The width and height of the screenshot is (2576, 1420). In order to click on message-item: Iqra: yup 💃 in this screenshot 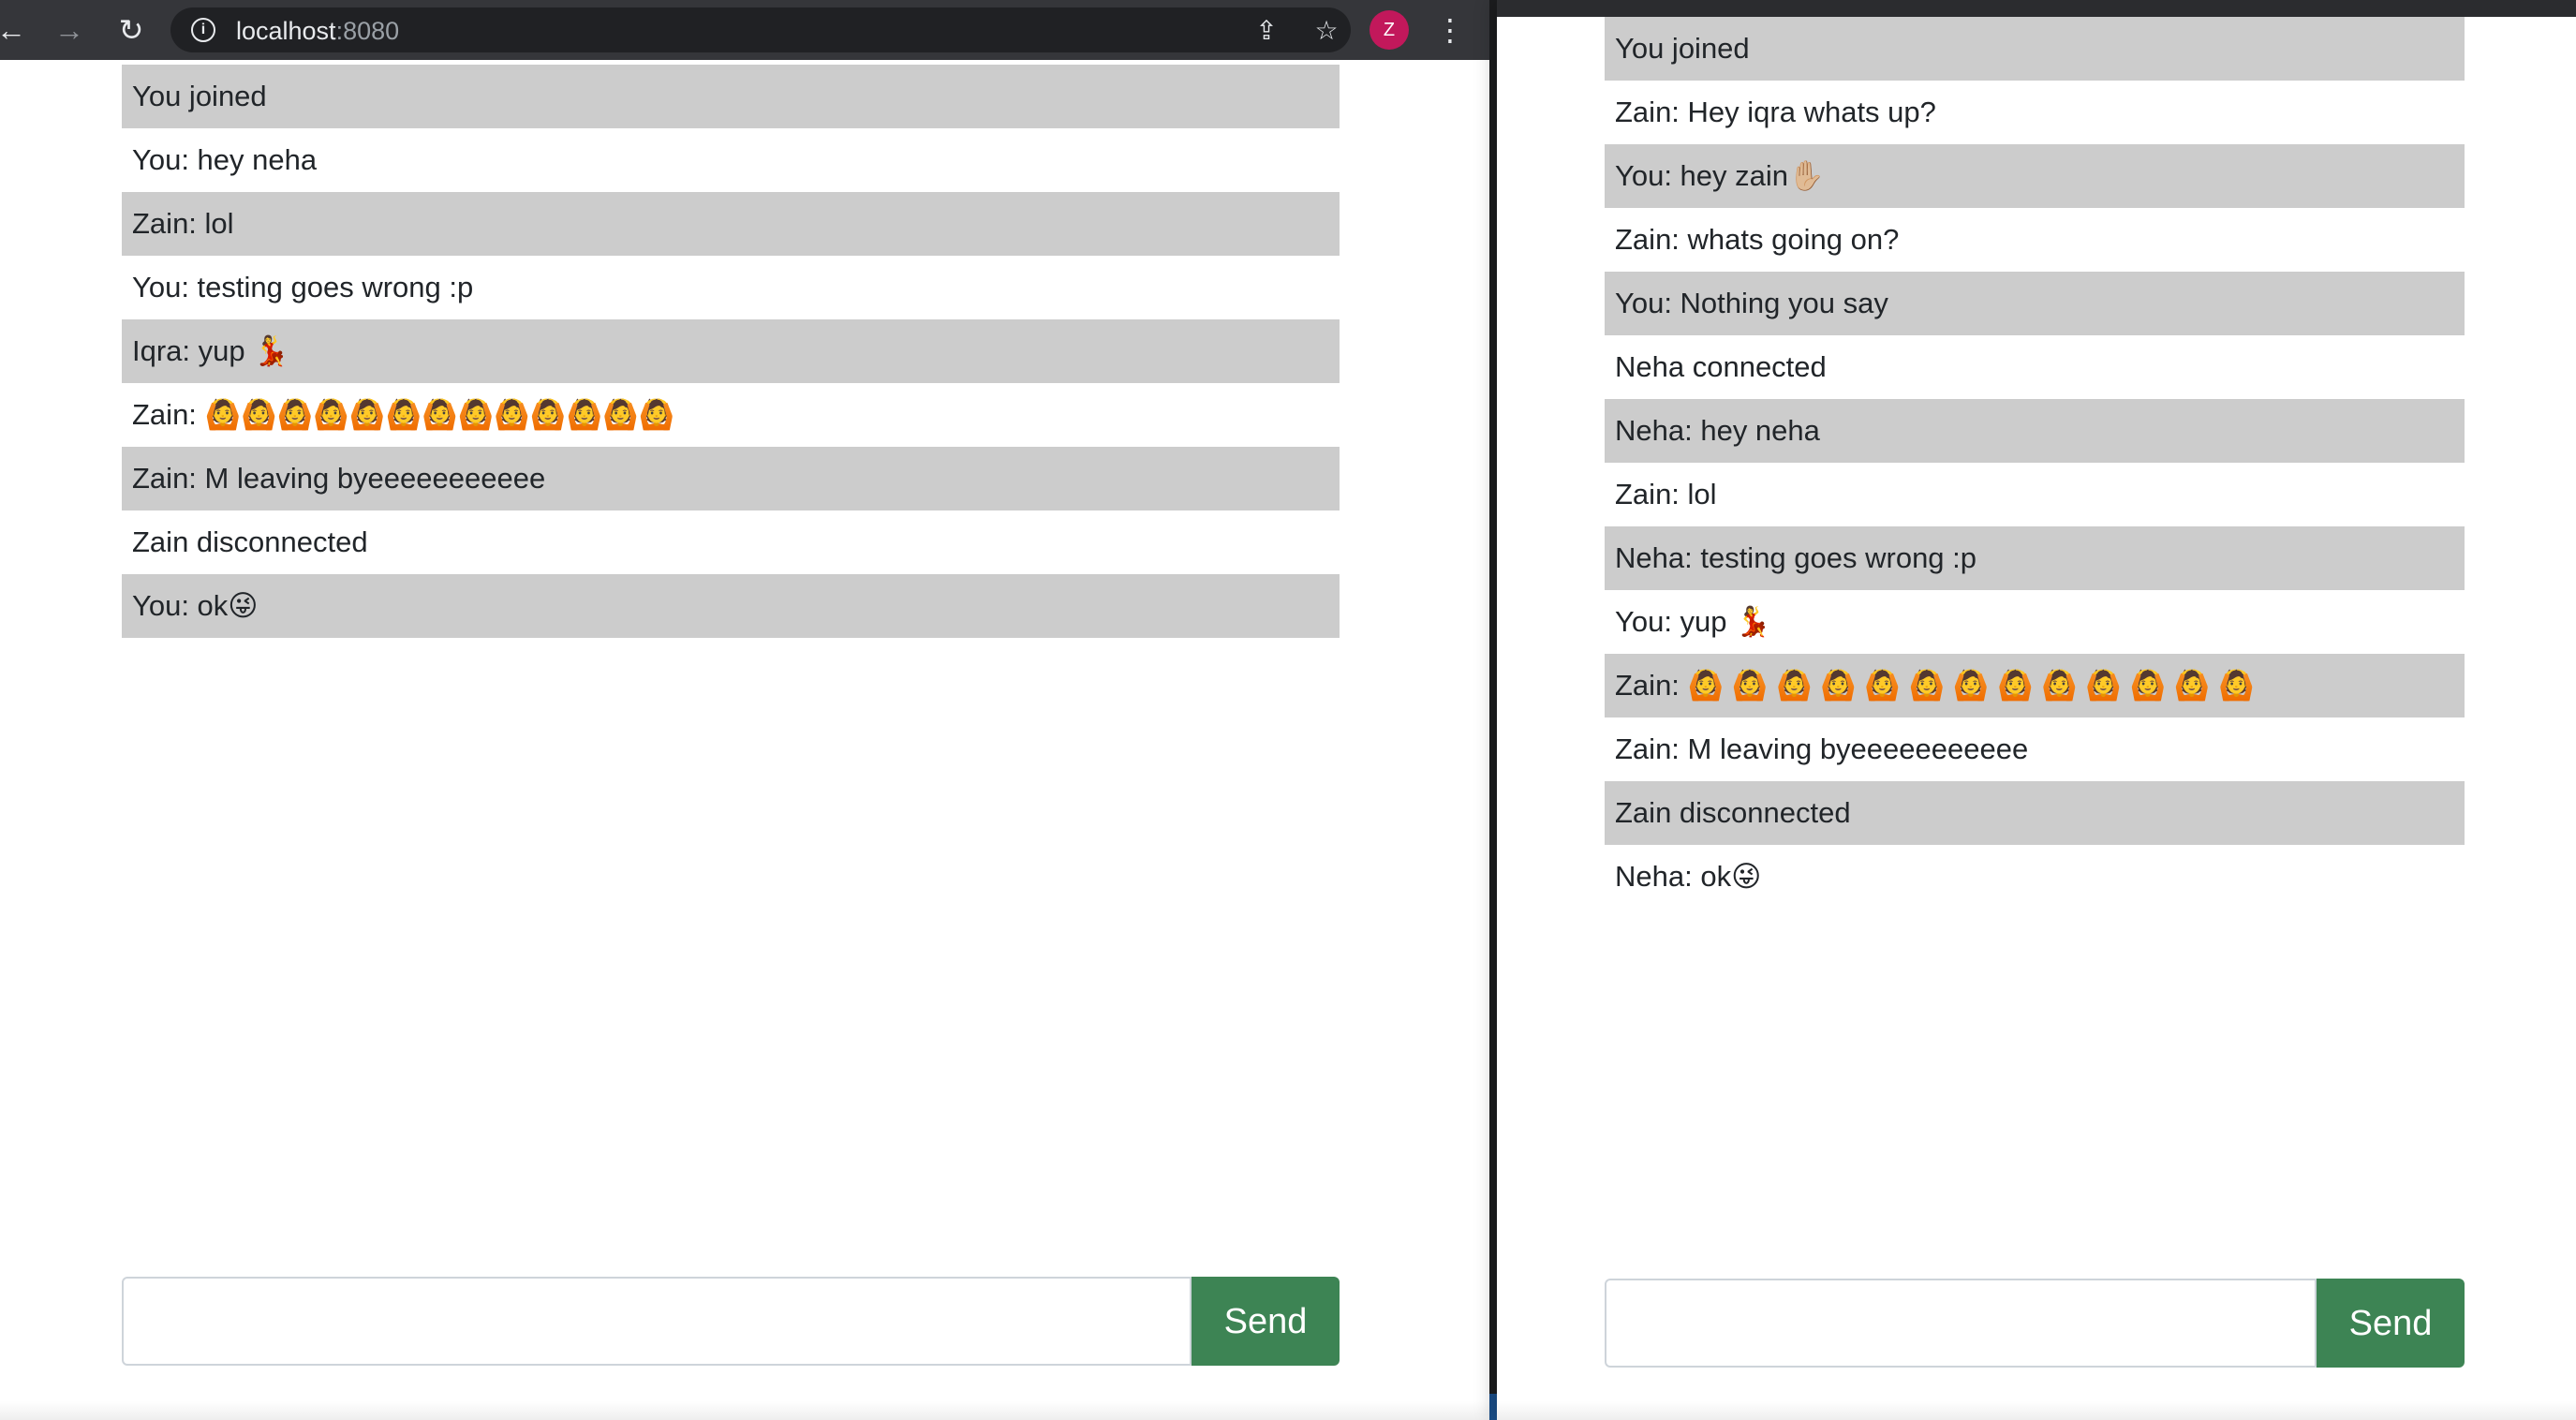, I will do `click(731, 351)`.